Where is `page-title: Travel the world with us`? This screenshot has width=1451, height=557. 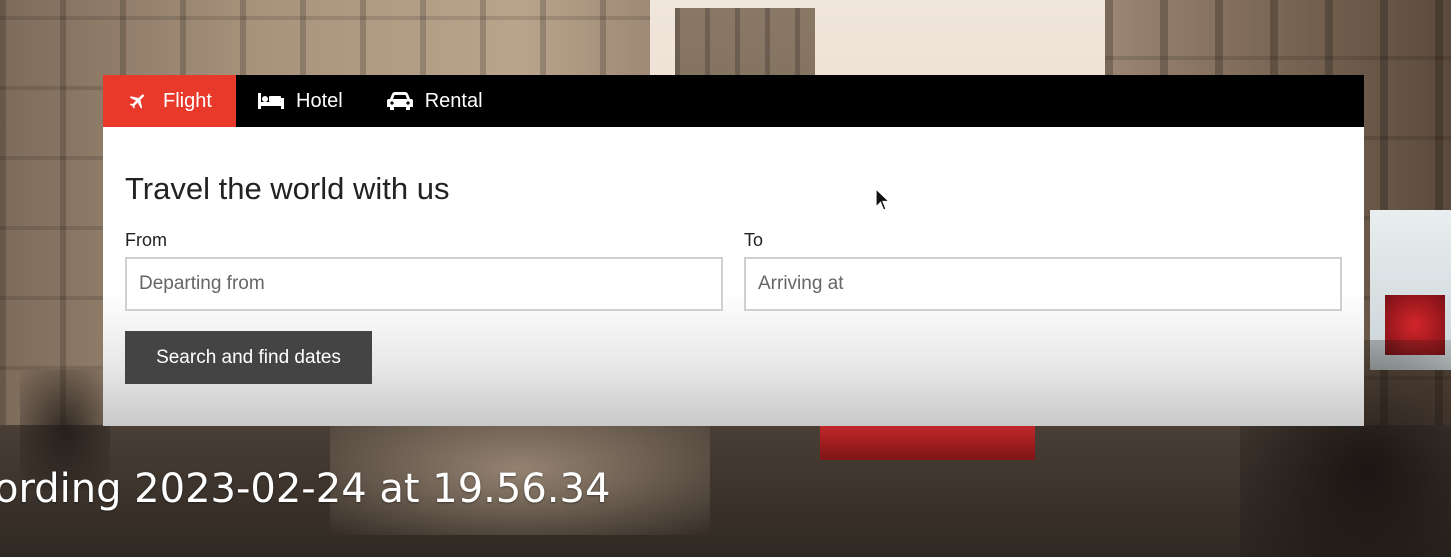
page-title: Travel the world with us is located at coordinates (287, 188).